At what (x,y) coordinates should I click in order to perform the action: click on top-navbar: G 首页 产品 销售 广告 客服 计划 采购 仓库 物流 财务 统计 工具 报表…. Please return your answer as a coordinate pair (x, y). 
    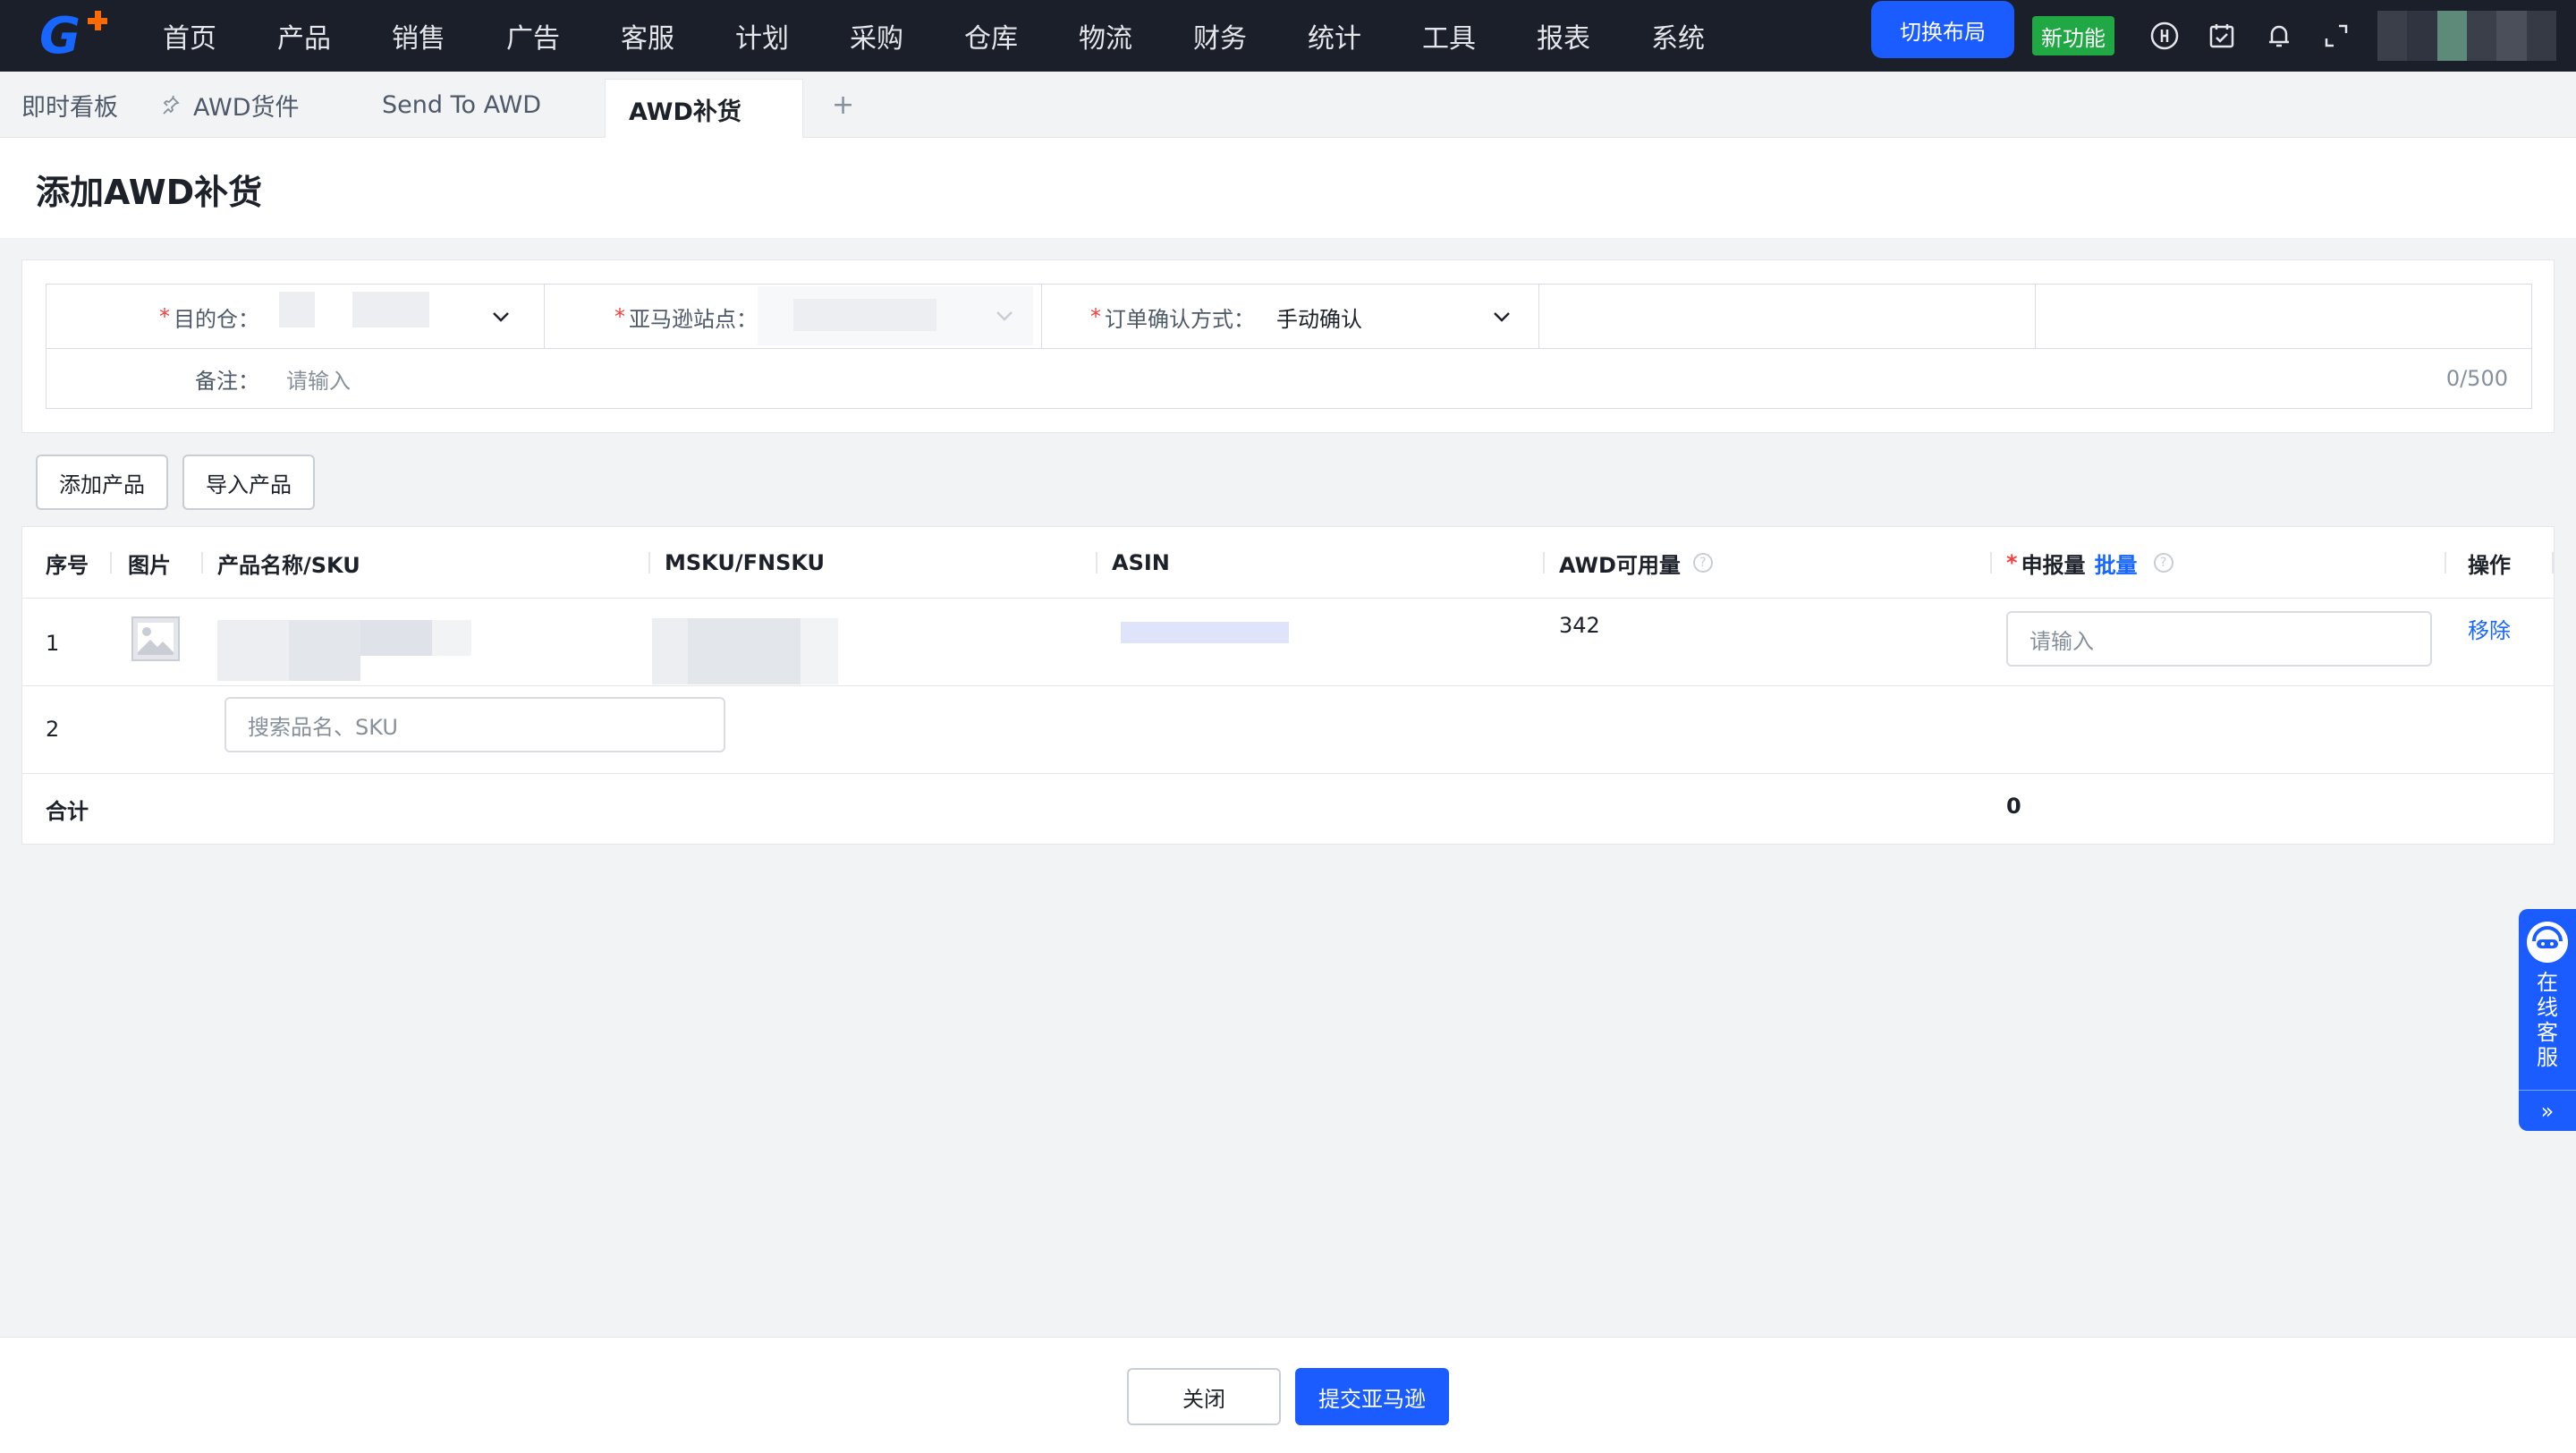
    Looking at the image, I should click on (1288, 36).